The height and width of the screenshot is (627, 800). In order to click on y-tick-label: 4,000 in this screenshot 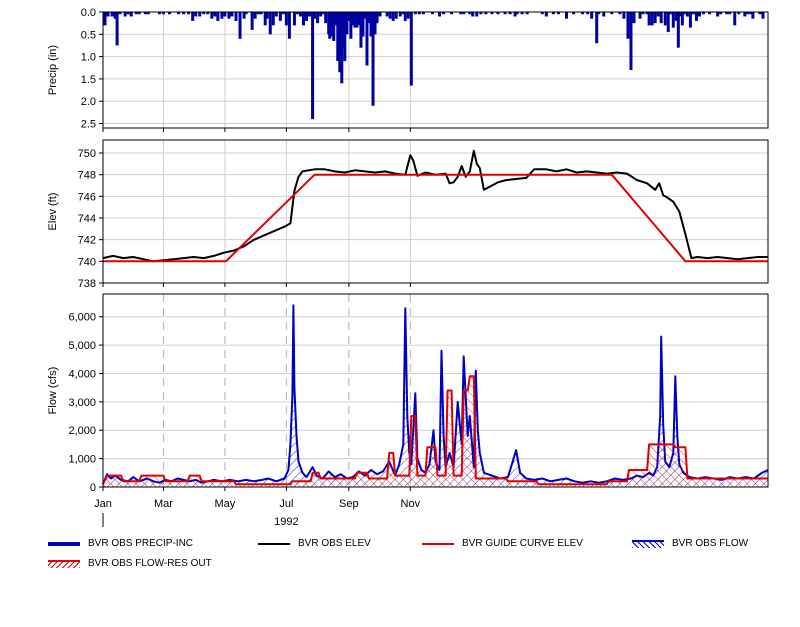, I will do `click(82, 374)`.